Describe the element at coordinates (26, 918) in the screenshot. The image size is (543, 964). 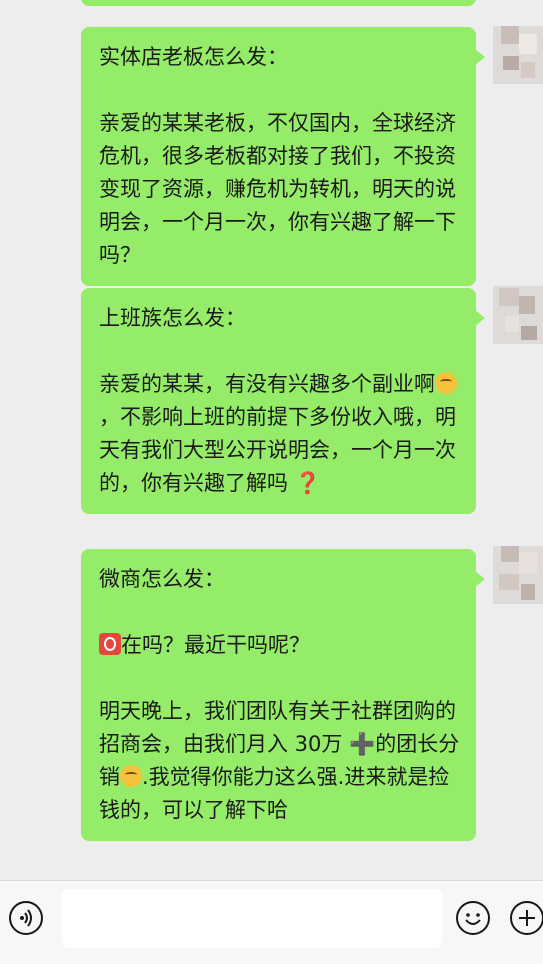
I see `voice-icon` at that location.